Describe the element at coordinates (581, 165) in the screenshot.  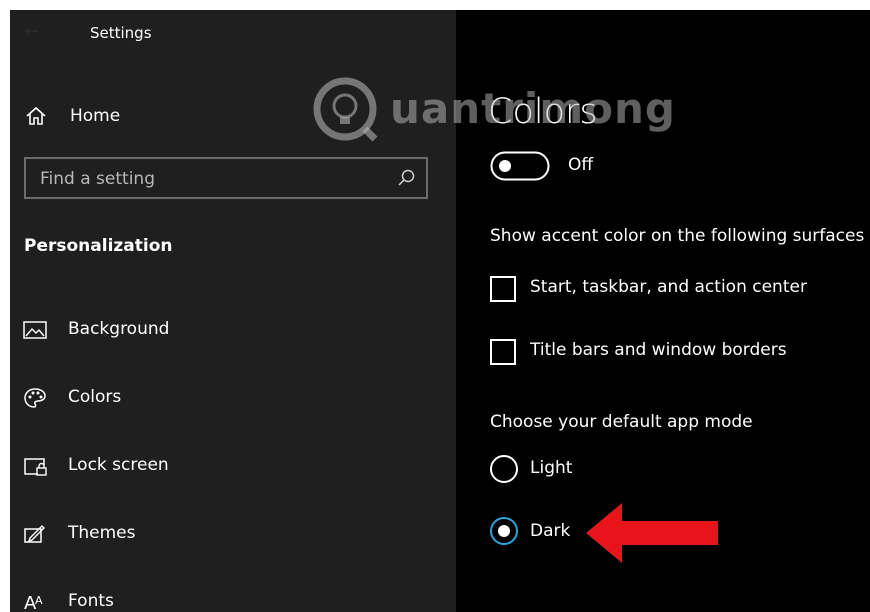
I see `toggle-state-label: Off` at that location.